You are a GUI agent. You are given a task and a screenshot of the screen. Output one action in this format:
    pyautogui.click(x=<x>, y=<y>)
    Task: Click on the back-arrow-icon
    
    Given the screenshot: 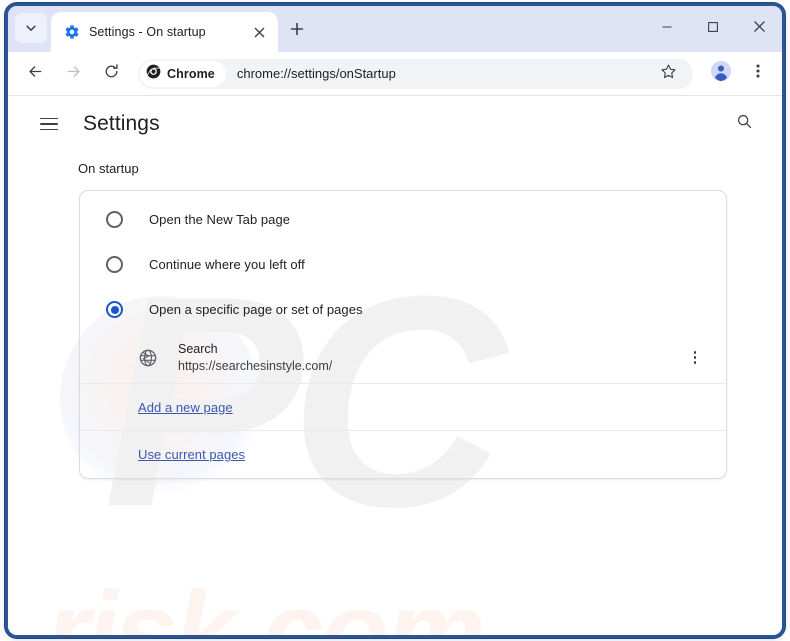 What is the action you would take?
    pyautogui.click(x=35, y=74)
    